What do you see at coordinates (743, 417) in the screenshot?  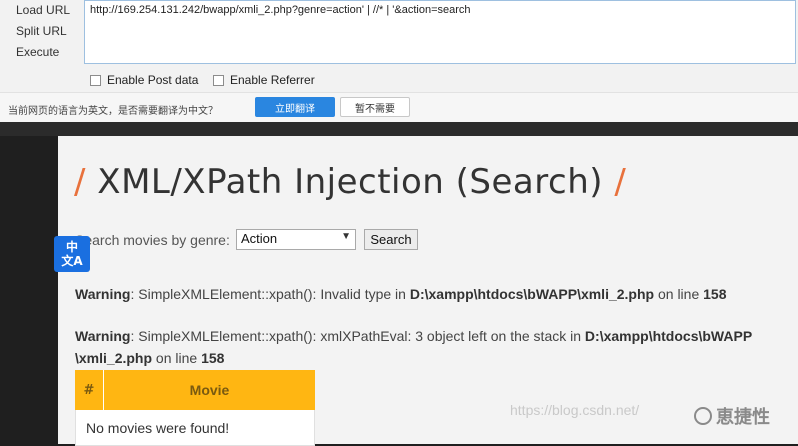 I see `logo-text: 恵捷性` at bounding box center [743, 417].